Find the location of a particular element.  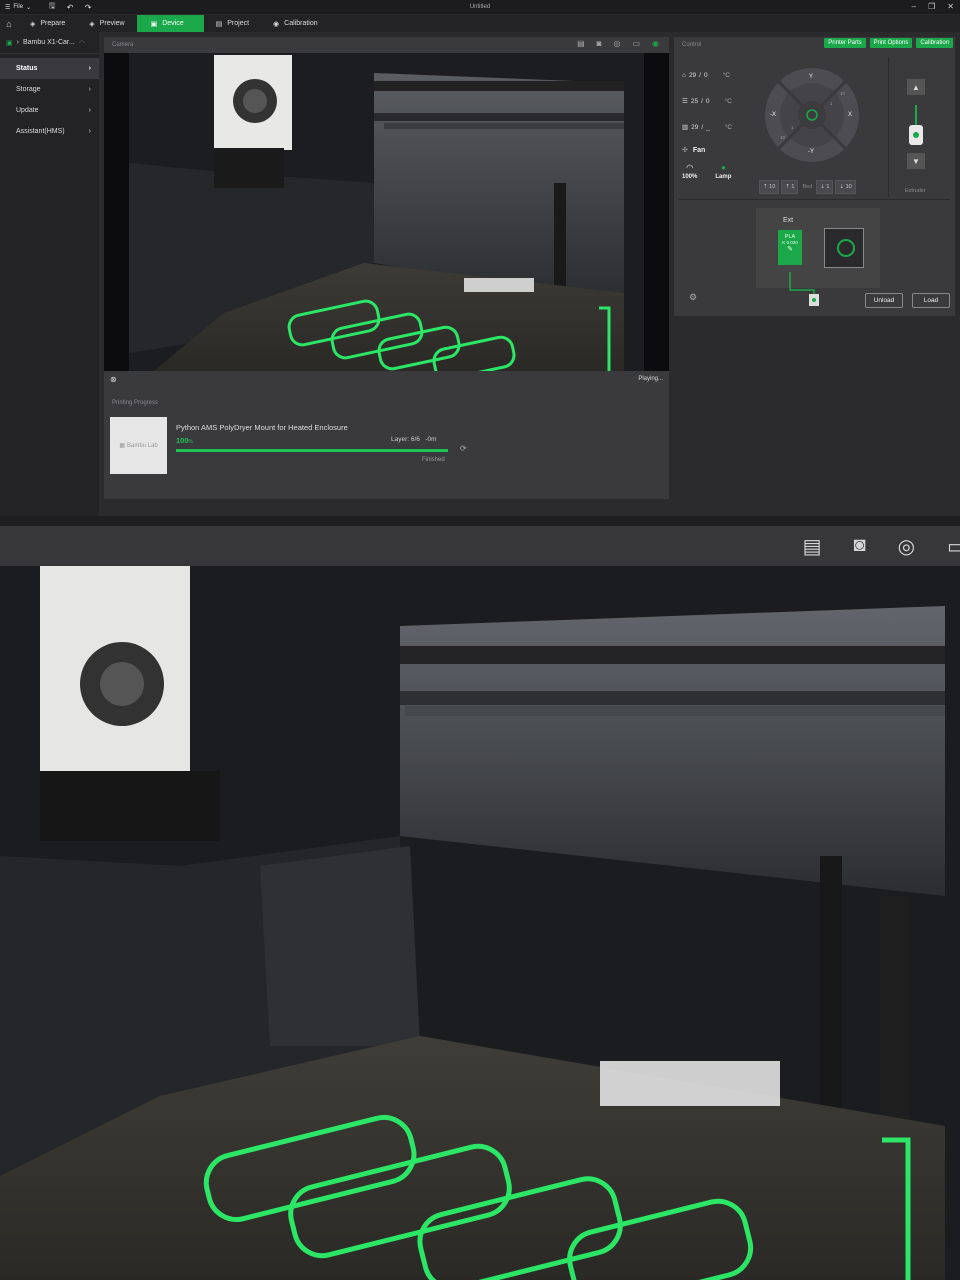

tab-label: Calibration is located at coordinates (301, 23).